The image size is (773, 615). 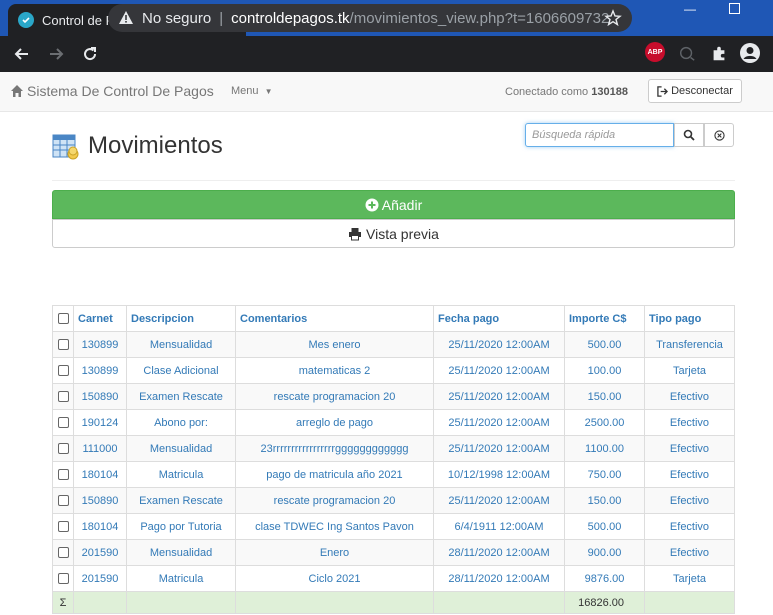 I want to click on cell-descripcion: Pago por Tutoria, so click(x=181, y=526).